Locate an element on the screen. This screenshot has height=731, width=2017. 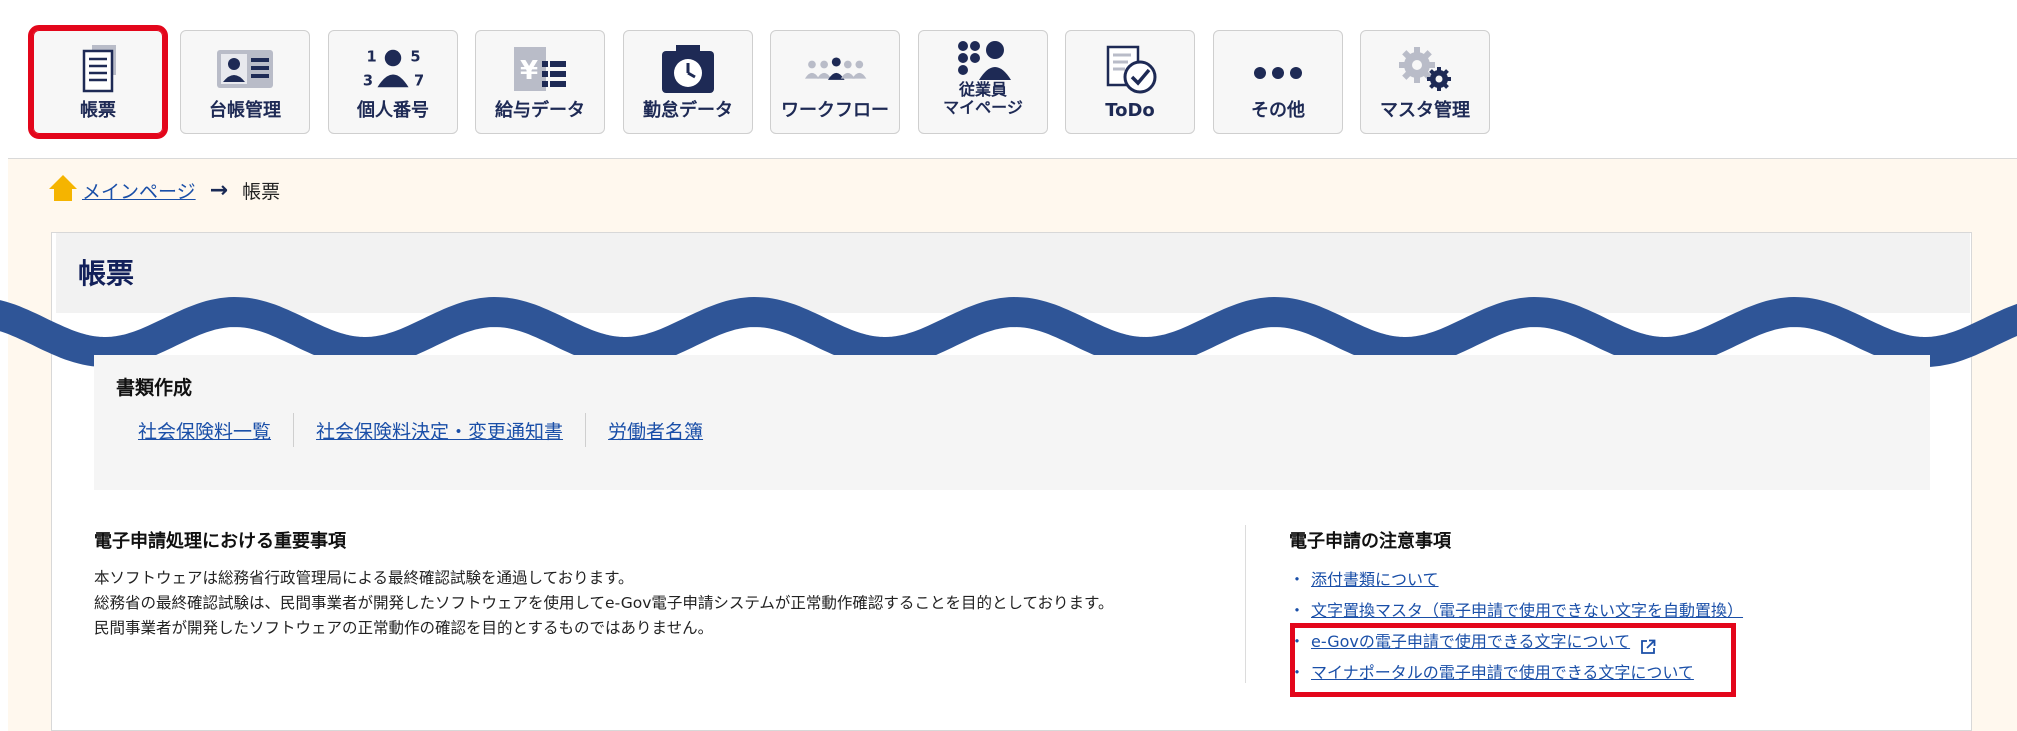
toolbar-button-other: その他 is located at coordinates (1278, 82).